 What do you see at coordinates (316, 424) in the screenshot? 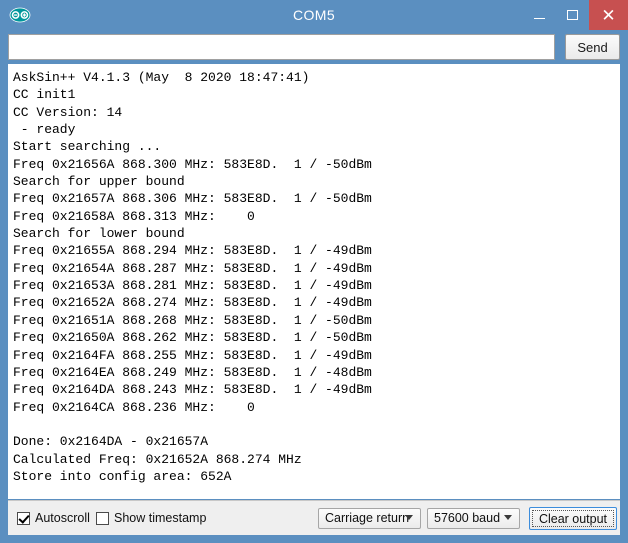
I see `serial-output-line` at bounding box center [316, 424].